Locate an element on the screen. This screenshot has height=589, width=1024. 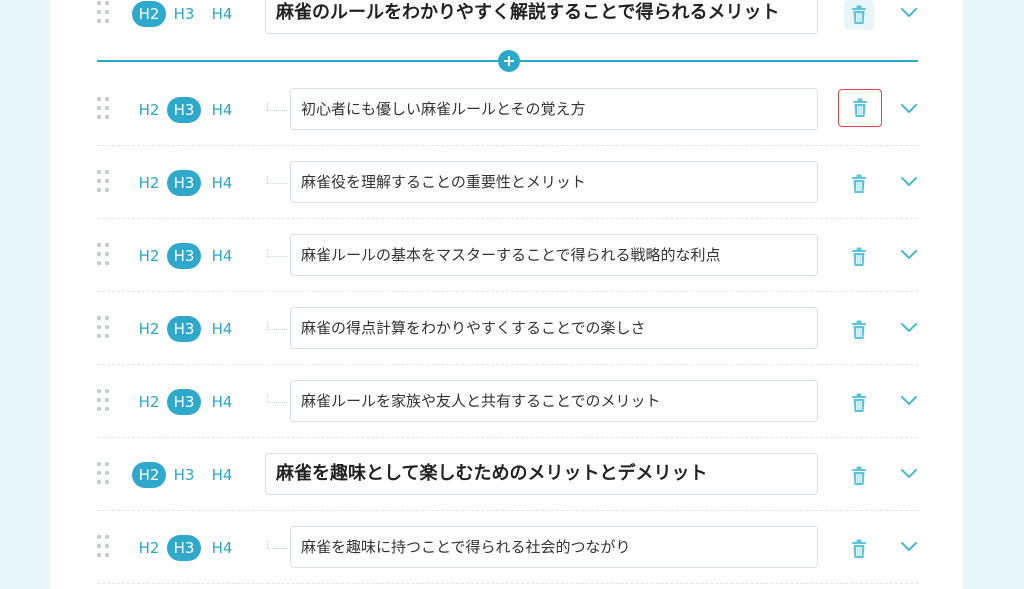
plus-circle-icon is located at coordinates (509, 61).